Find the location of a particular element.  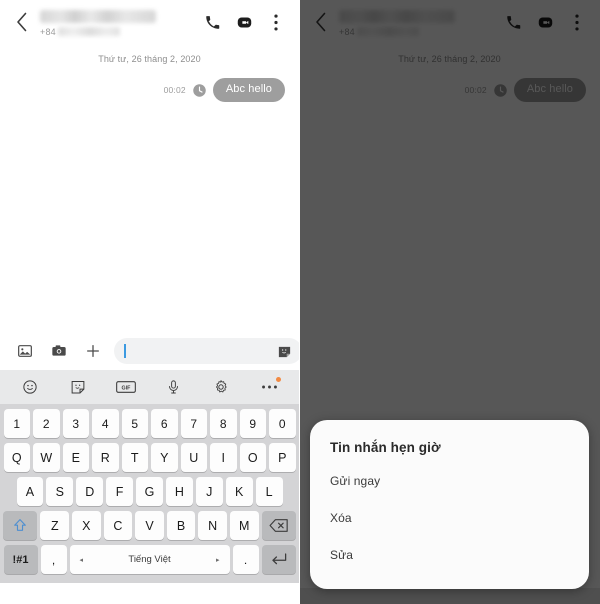

microphone-icon is located at coordinates (173, 387).